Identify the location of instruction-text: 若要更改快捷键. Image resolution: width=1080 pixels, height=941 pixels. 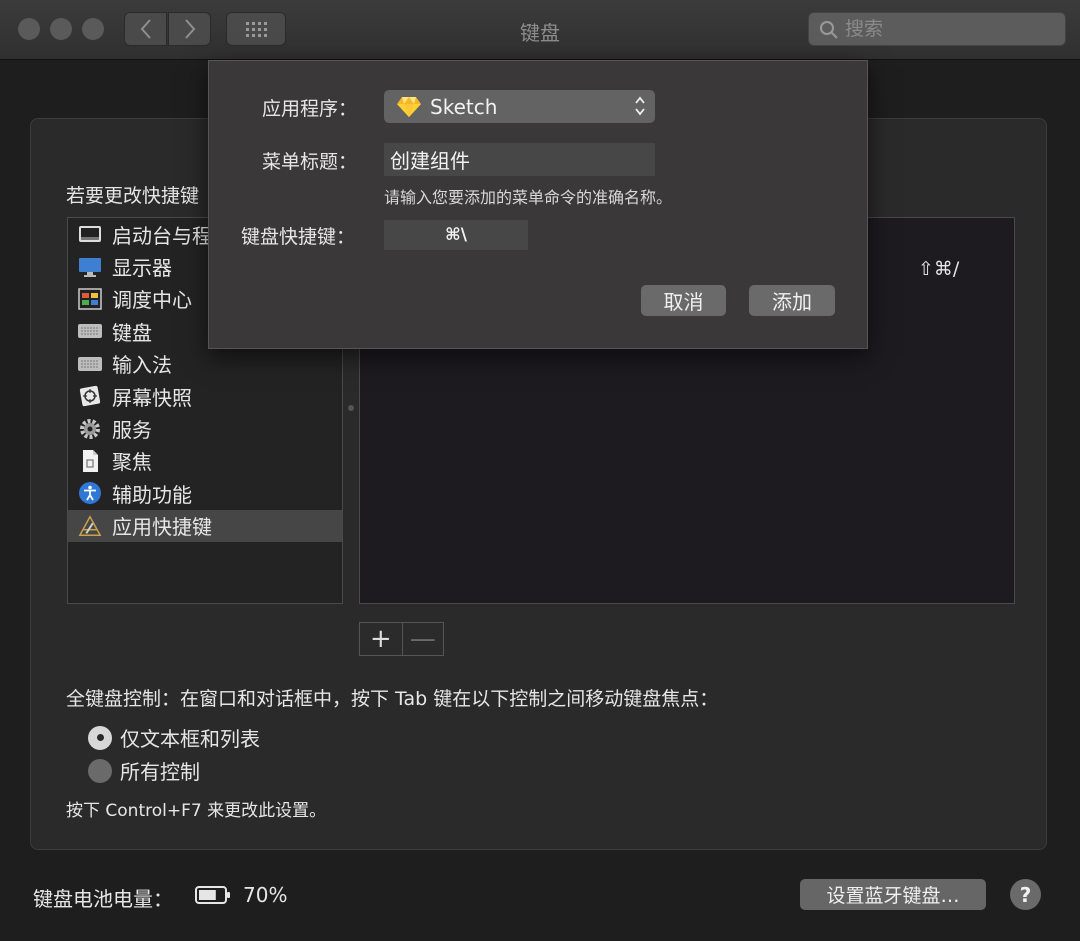
(133, 196).